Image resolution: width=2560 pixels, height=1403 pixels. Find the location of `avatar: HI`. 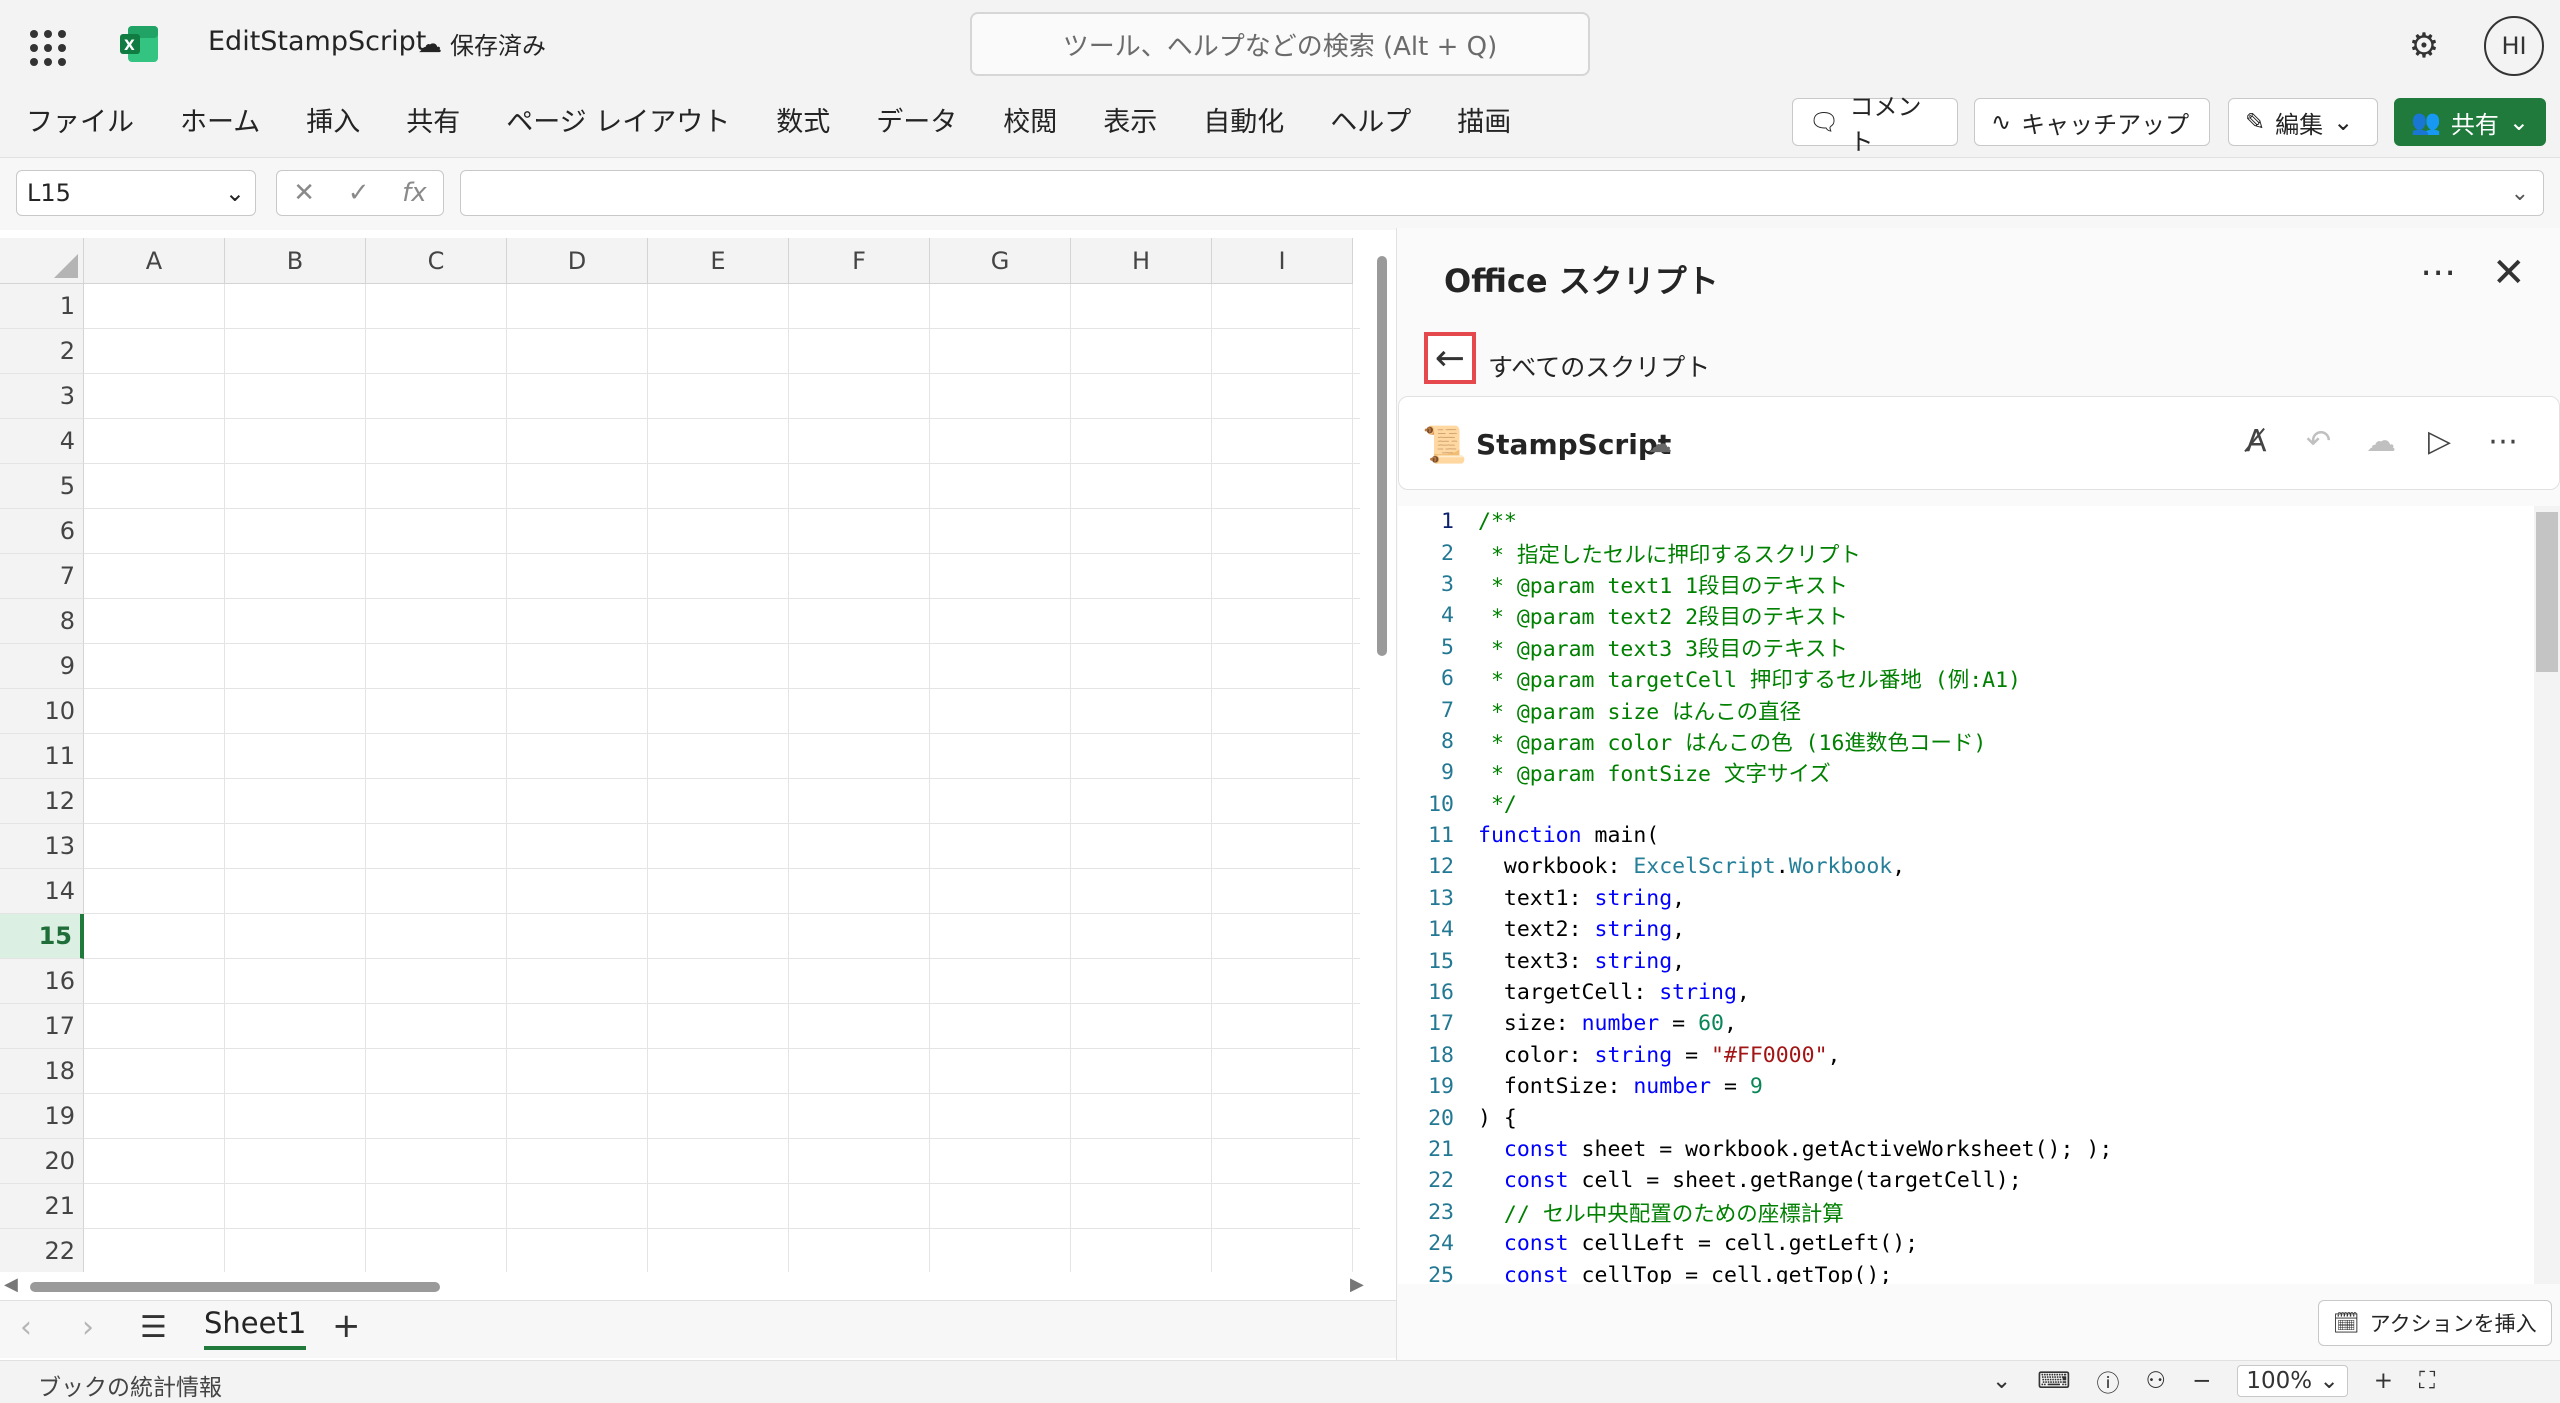

avatar: HI is located at coordinates (2514, 46).